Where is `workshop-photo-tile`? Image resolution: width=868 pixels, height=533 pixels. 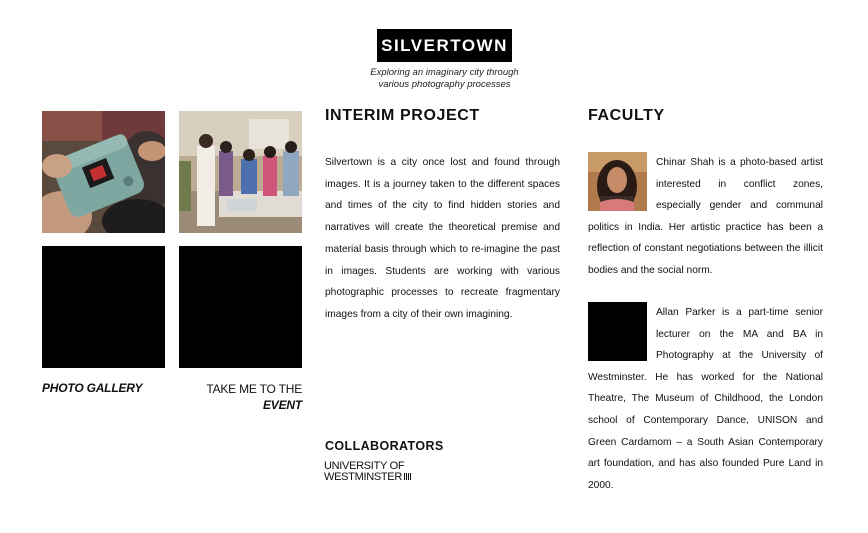
workshop-photo-tile is located at coordinates (240, 172).